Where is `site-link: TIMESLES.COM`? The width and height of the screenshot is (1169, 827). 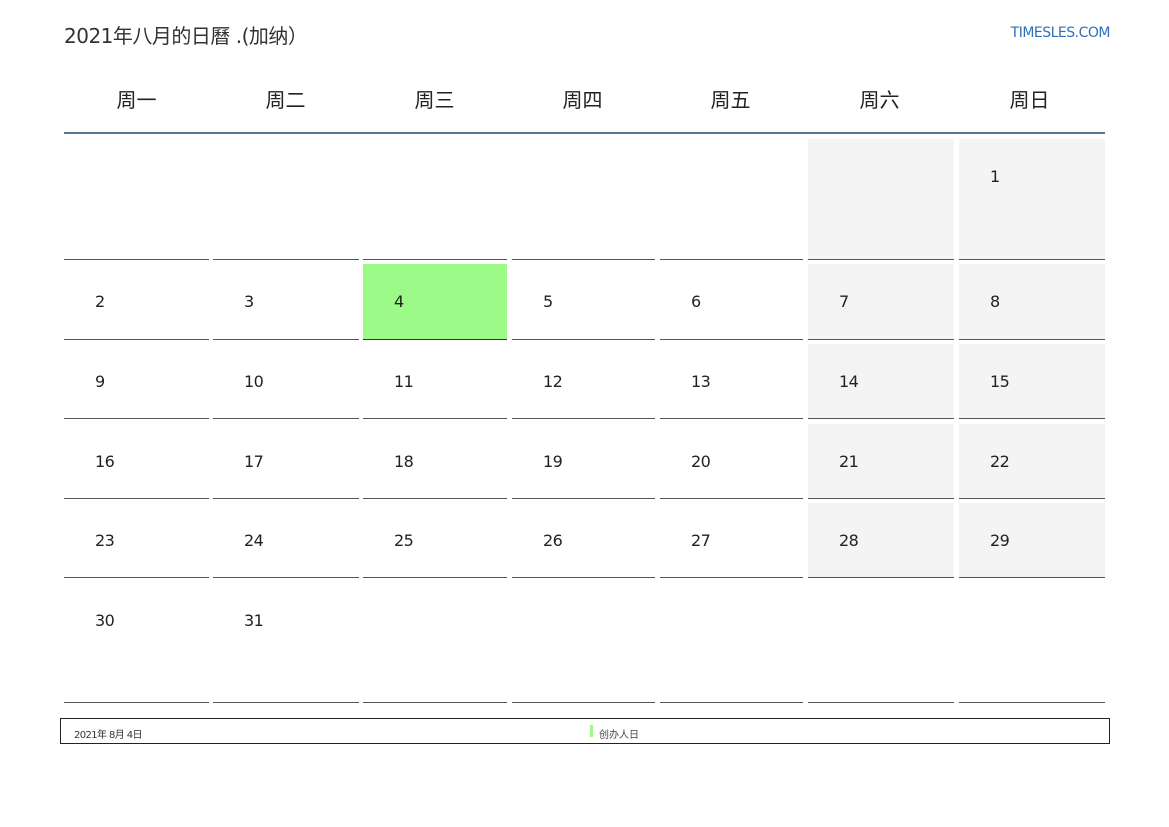 site-link: TIMESLES.COM is located at coordinates (1061, 33).